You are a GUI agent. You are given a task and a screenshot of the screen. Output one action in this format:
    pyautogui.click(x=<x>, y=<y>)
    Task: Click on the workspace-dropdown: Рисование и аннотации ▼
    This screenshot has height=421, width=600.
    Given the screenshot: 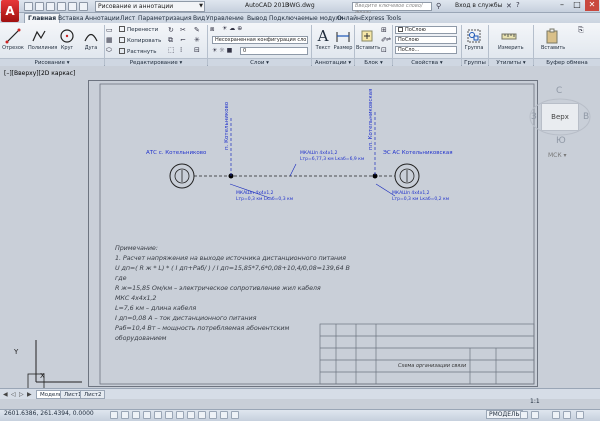 What is the action you would take?
    pyautogui.click(x=150, y=6)
    